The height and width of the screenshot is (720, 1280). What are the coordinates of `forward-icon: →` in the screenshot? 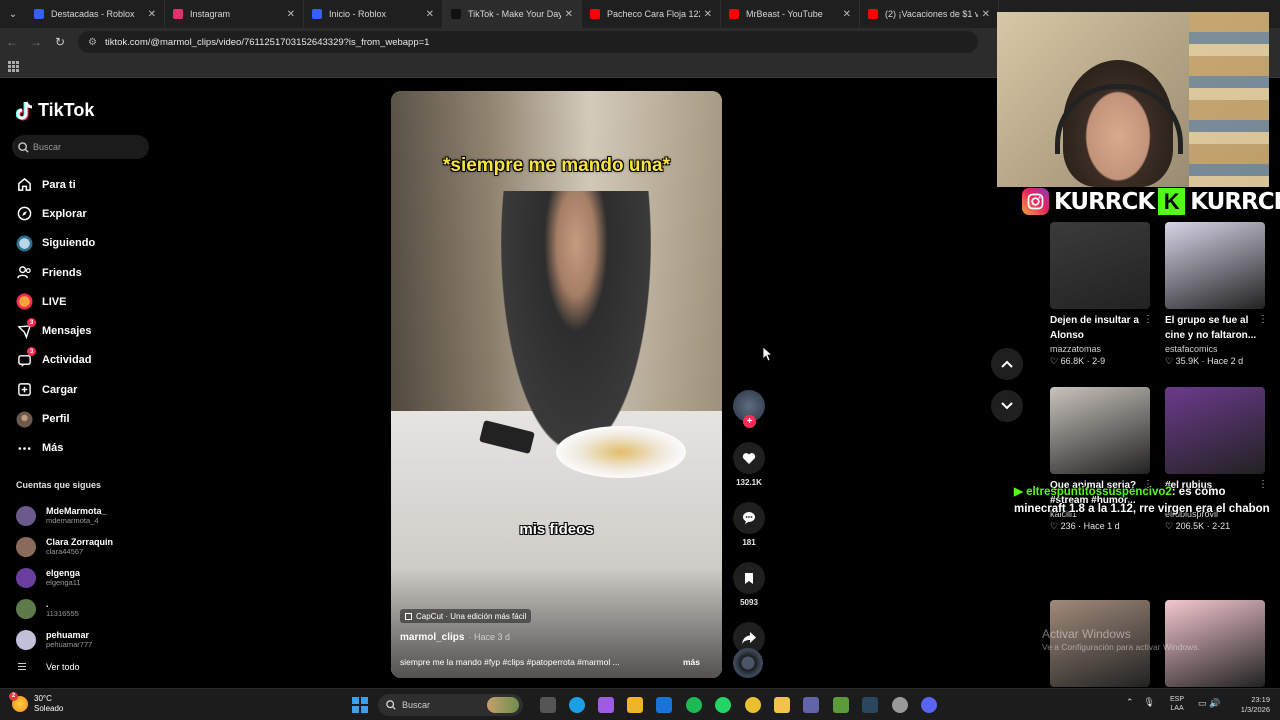 It's located at (36, 42).